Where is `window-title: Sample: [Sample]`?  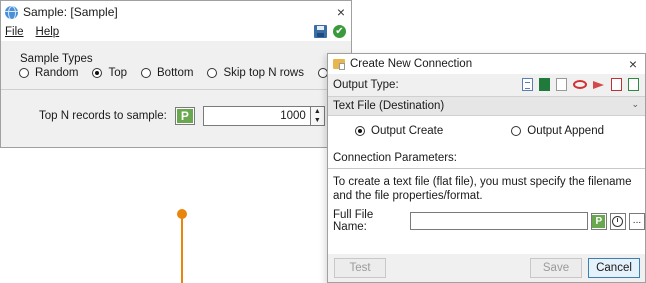 window-title: Sample: [Sample] is located at coordinates (70, 12).